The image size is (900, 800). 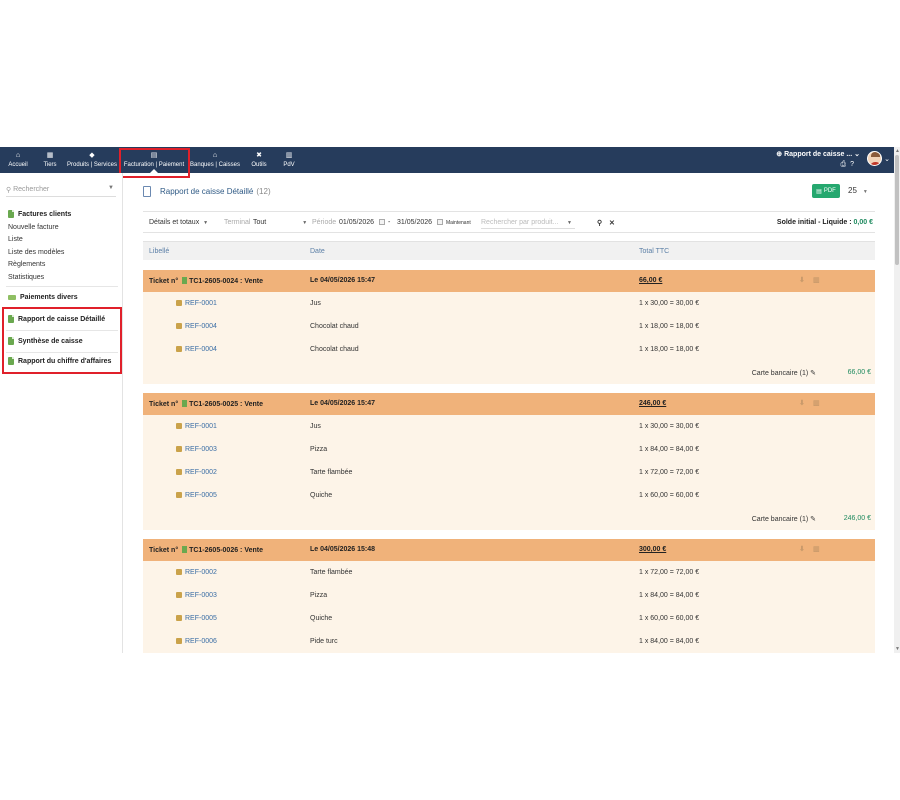 What do you see at coordinates (50, 160) in the screenshot?
I see `nav-third-parties: ▦ Tiers` at bounding box center [50, 160].